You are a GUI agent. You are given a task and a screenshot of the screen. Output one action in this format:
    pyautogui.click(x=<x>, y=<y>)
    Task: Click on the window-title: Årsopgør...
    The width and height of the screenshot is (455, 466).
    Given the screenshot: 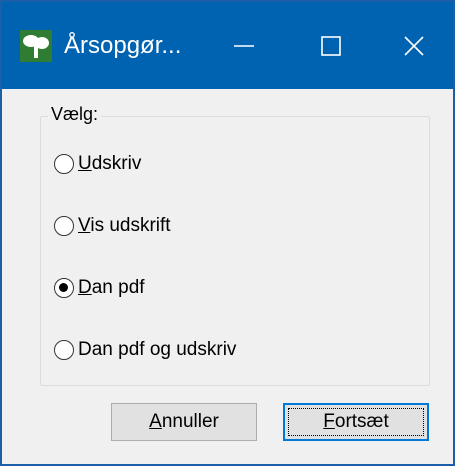 What is the action you would take?
    pyautogui.click(x=123, y=45)
    